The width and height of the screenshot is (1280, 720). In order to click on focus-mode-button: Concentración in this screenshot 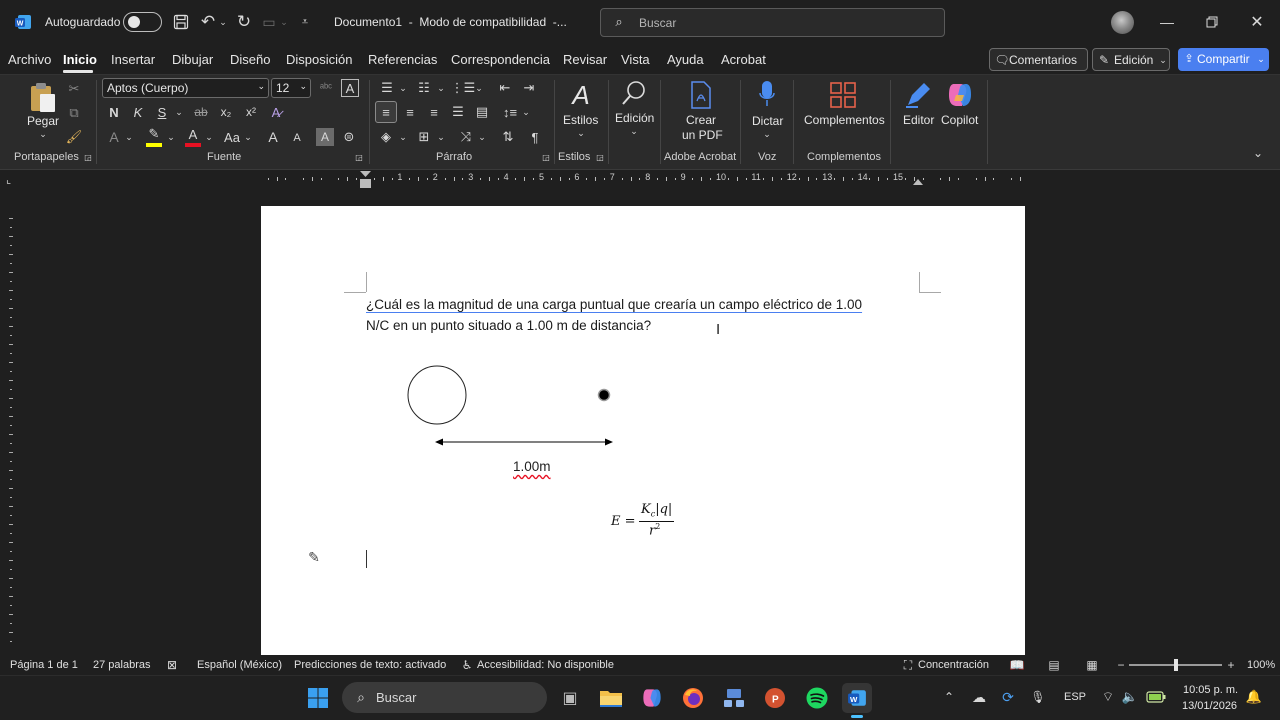, I will do `click(953, 665)`.